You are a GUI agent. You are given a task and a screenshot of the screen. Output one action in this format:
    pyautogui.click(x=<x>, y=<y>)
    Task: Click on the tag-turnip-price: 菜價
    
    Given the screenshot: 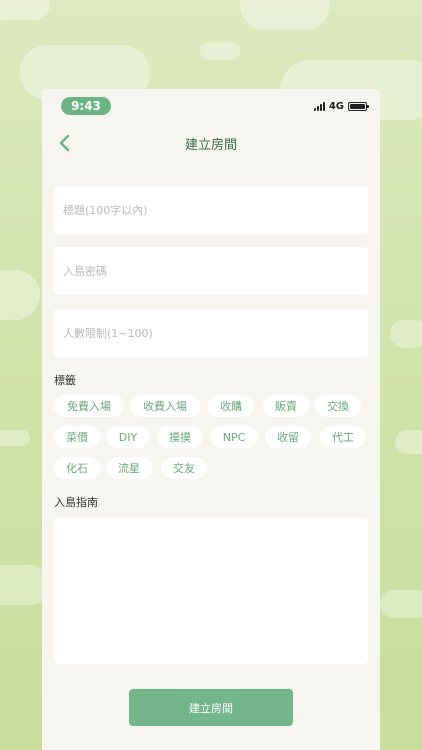 What is the action you would take?
    pyautogui.click(x=77, y=437)
    